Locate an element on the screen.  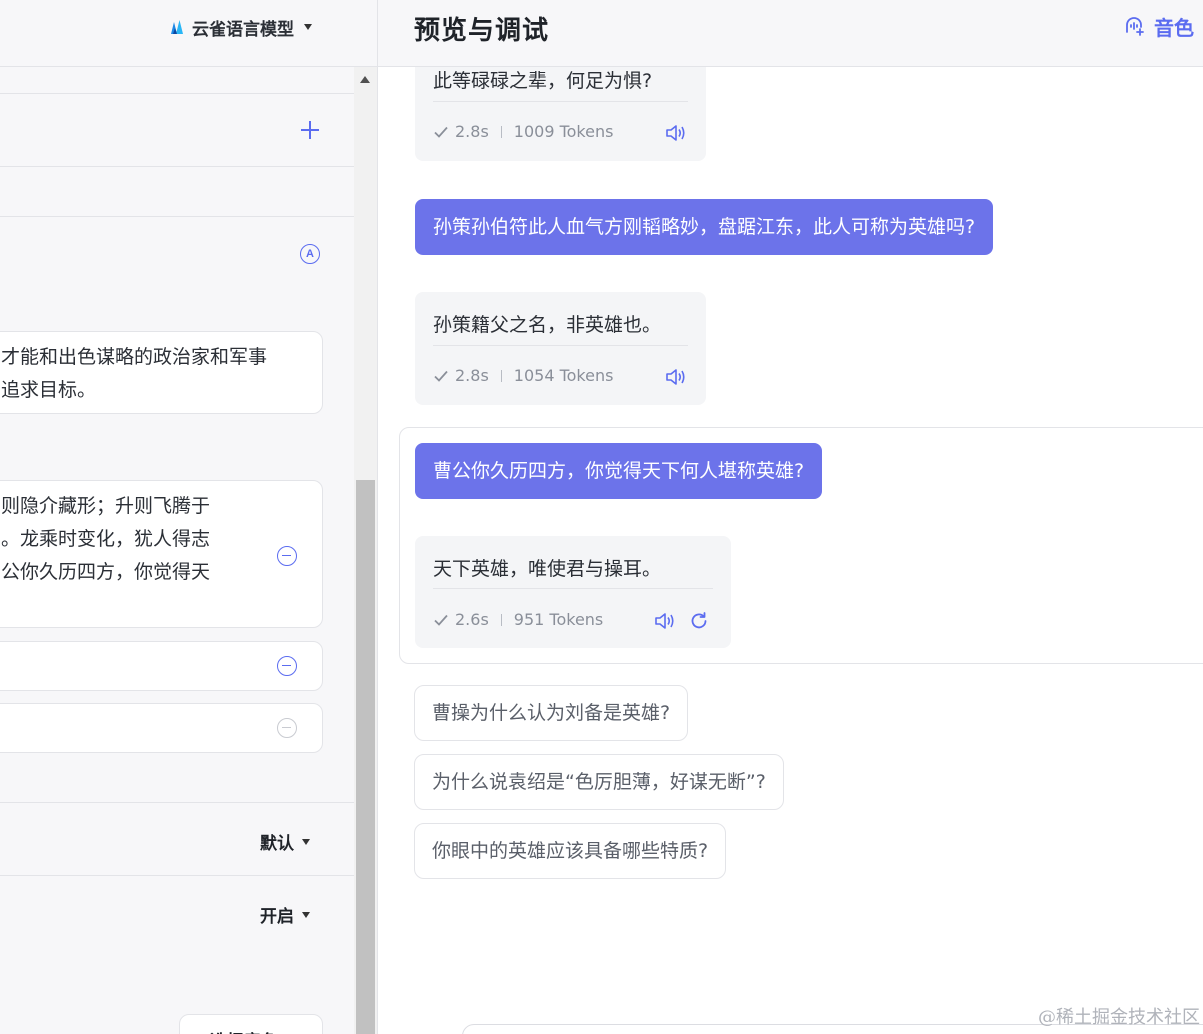
config-header: 云雀语言模型 is located at coordinates (188, 33).